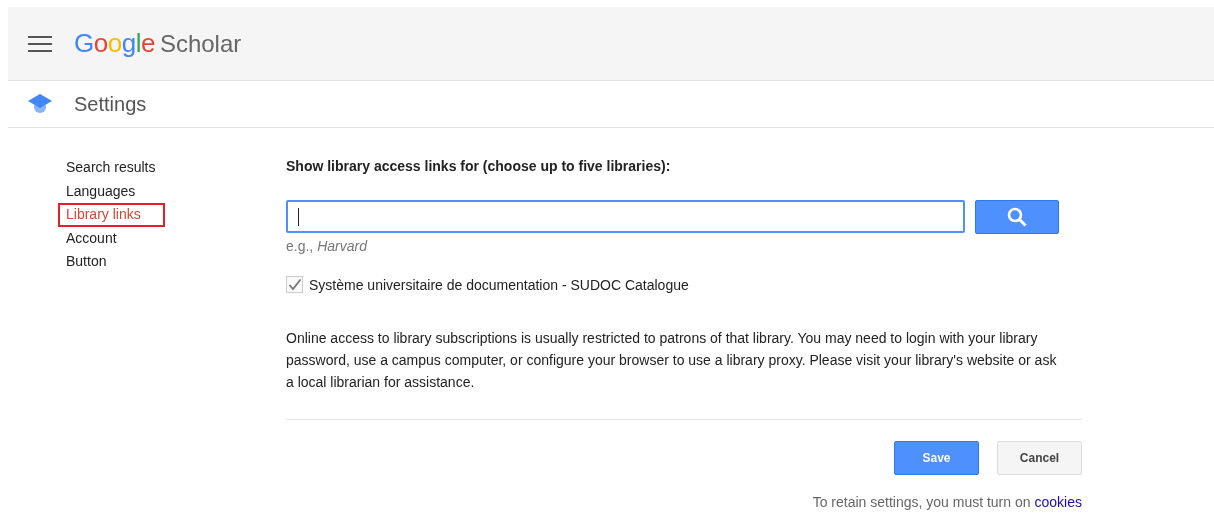 The image size is (1214, 518). Describe the element at coordinates (479, 166) in the screenshot. I see `section-heading: Show library access links for (choose up to five libraries):` at that location.